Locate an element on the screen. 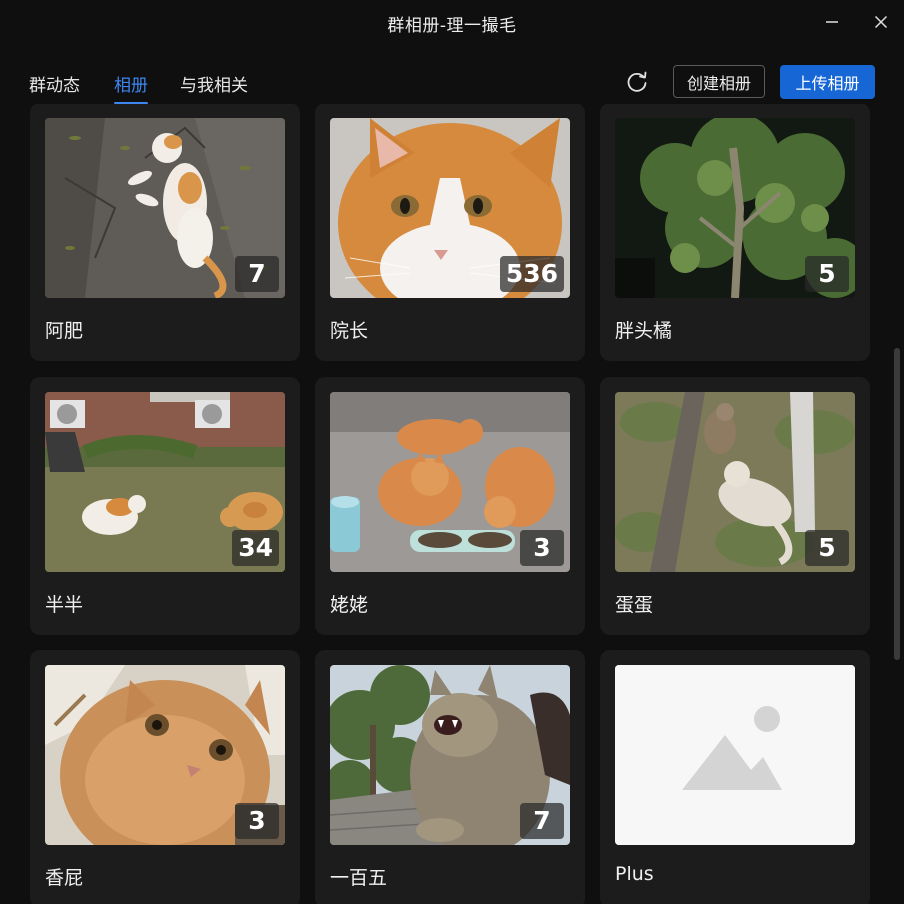  minimize-button is located at coordinates (832, 22).